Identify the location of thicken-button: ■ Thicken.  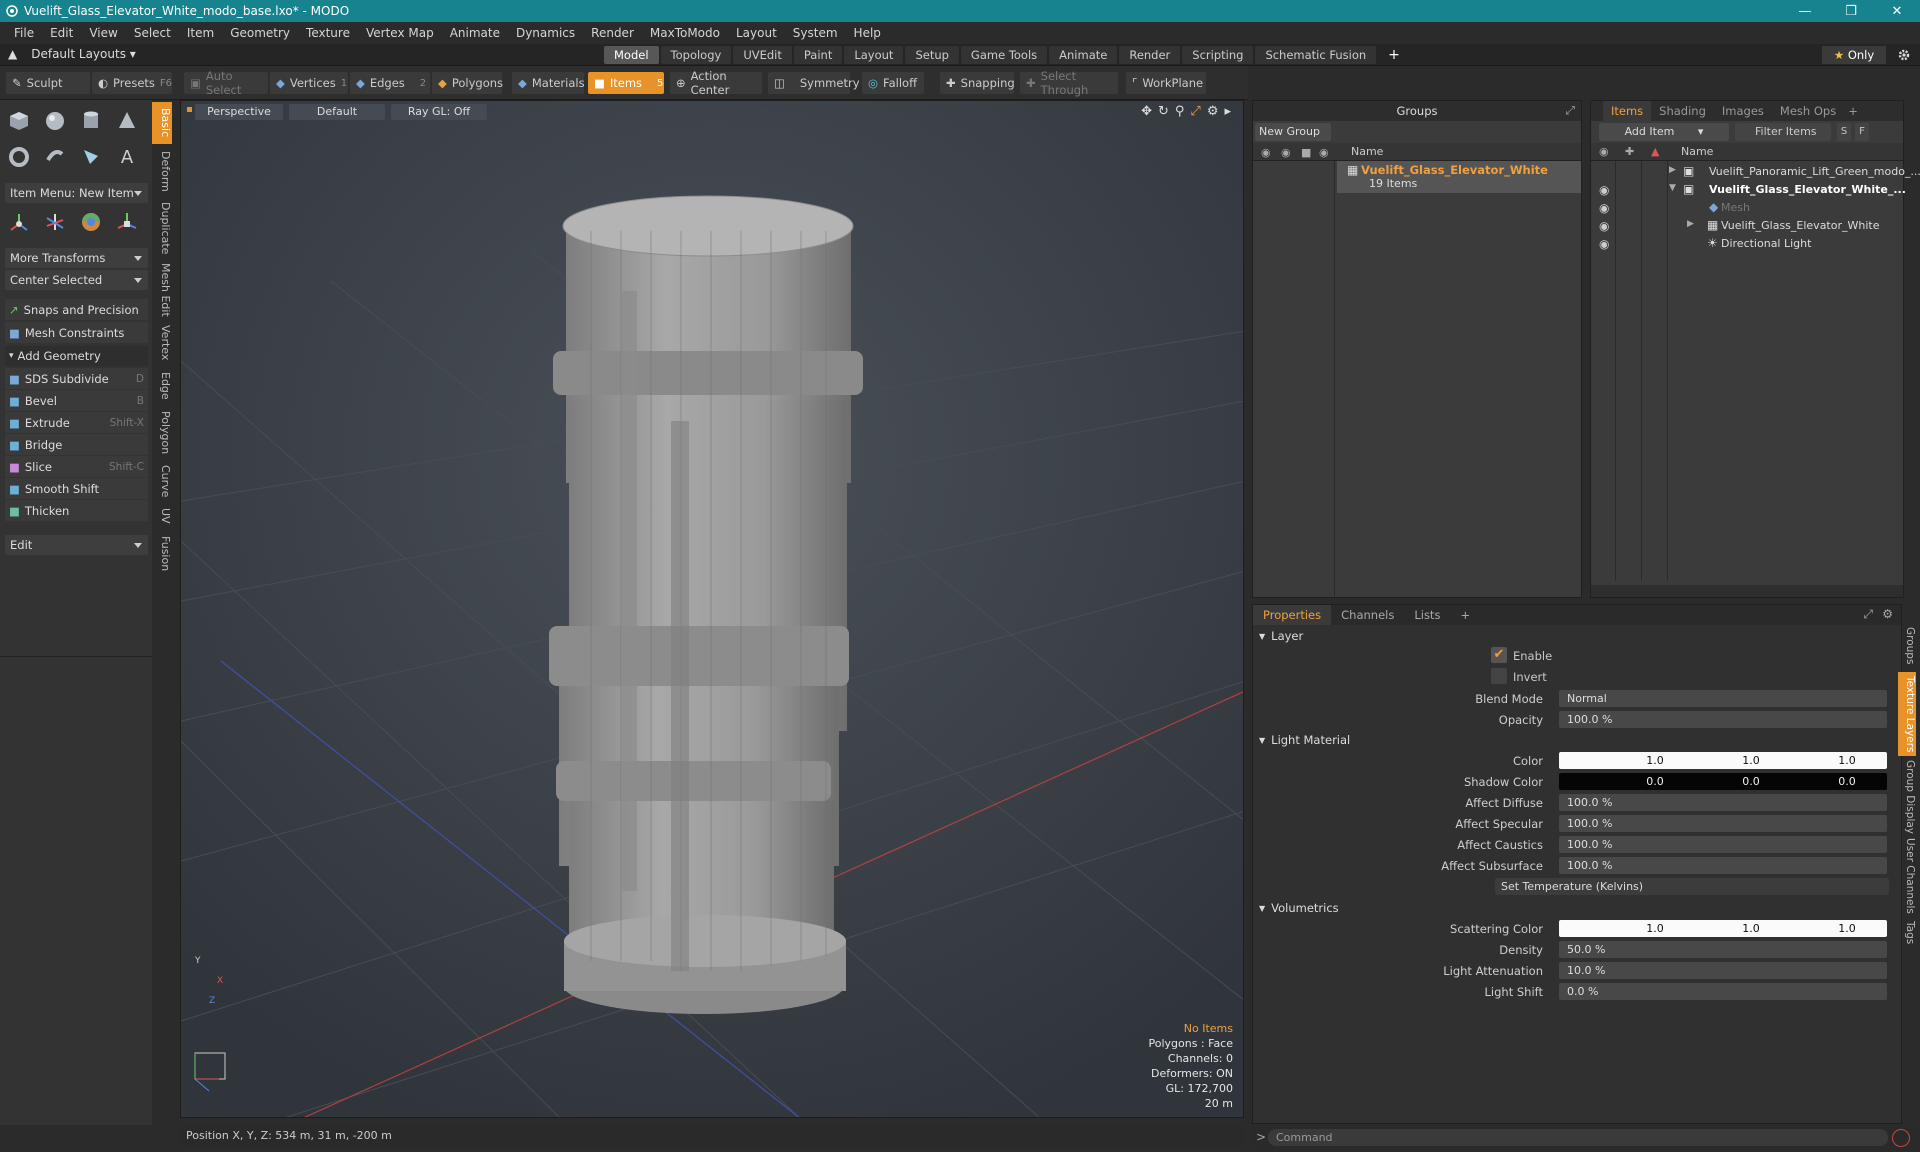
(76, 510).